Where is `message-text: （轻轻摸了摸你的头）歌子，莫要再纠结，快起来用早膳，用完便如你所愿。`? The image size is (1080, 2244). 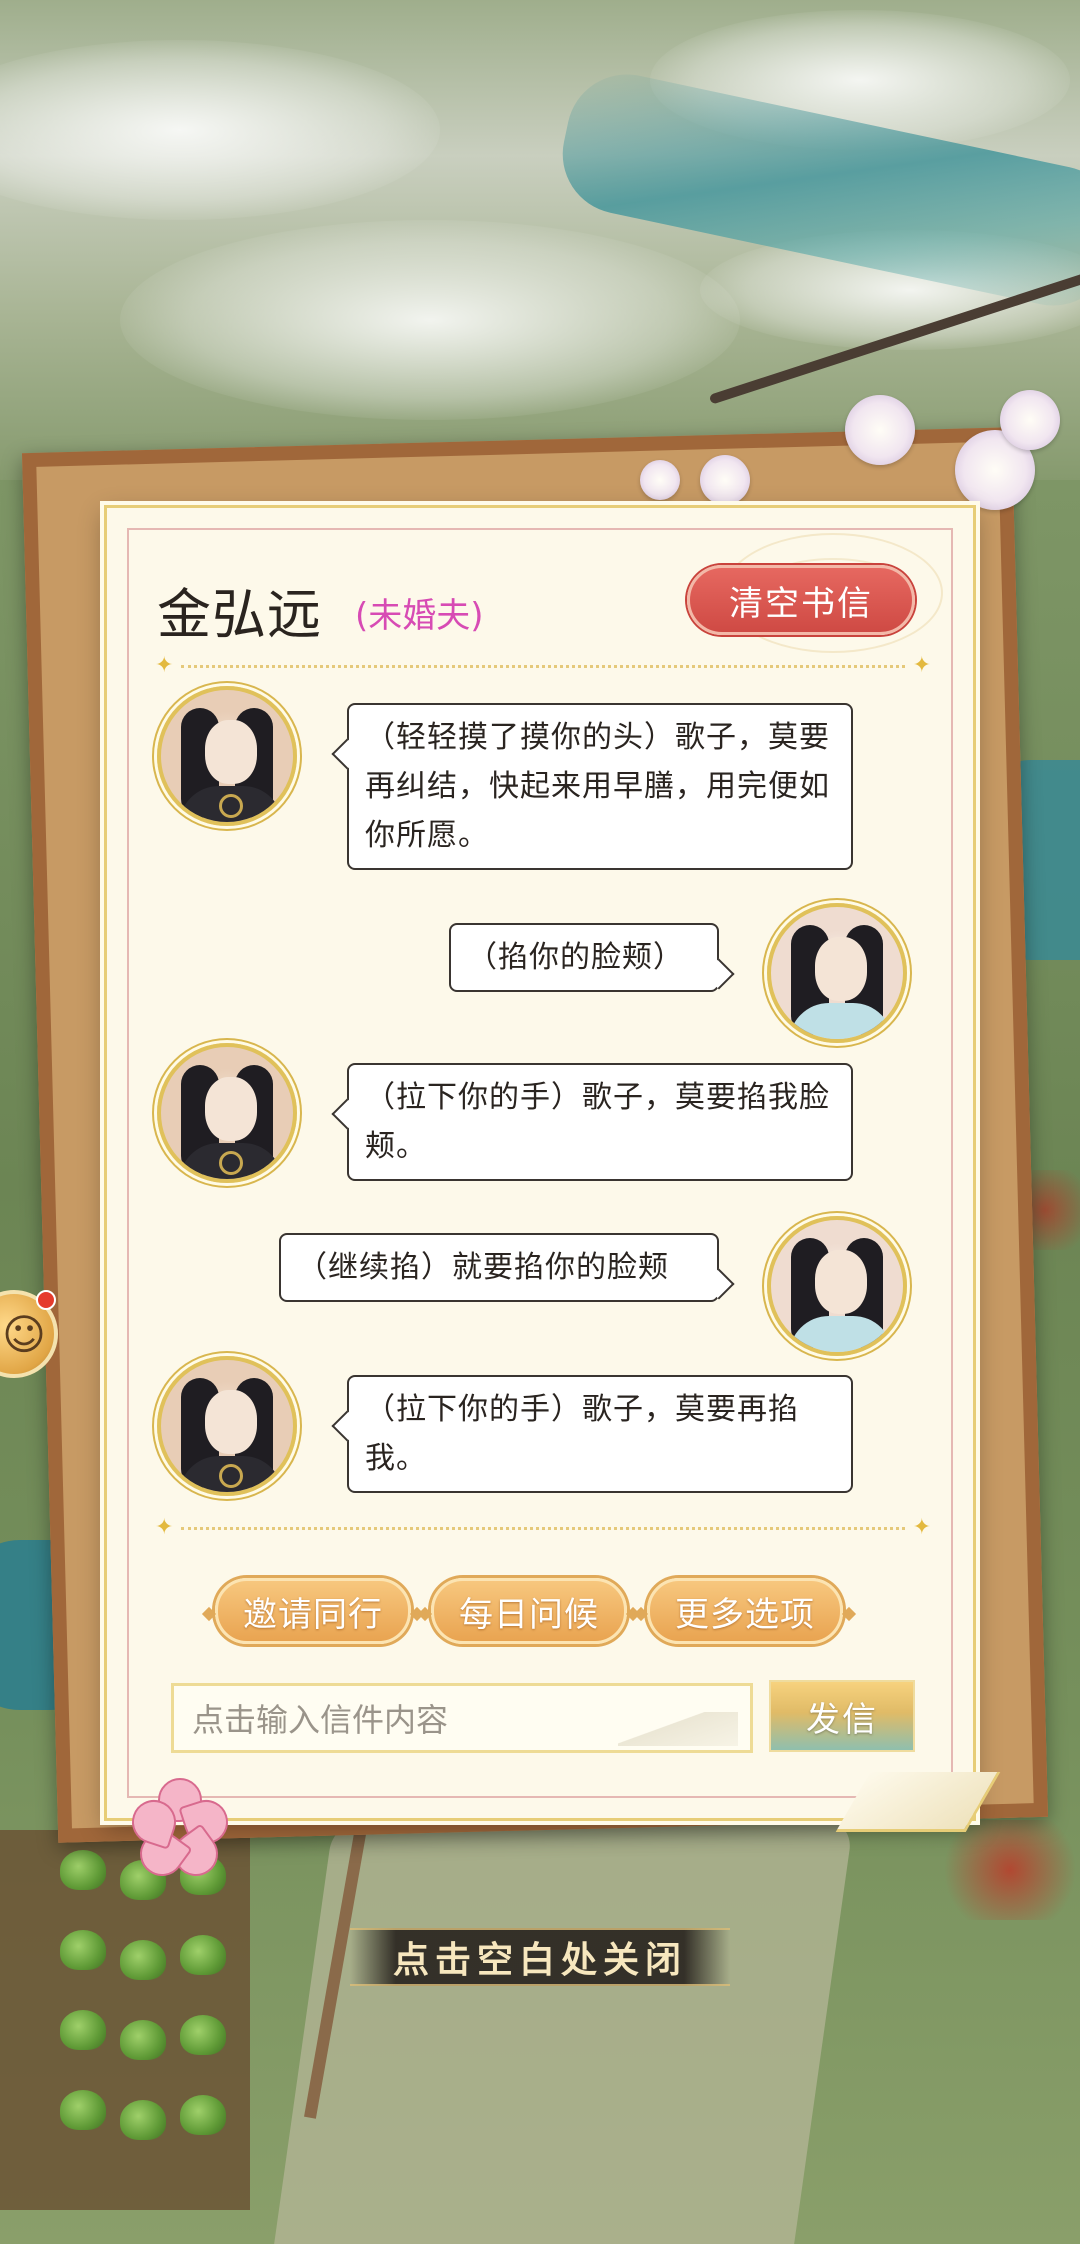
message-text: （轻轻摸了摸你的头）歌子，莫要再纠结，快起来用早膳，用完便如你所愿。 is located at coordinates (597, 786).